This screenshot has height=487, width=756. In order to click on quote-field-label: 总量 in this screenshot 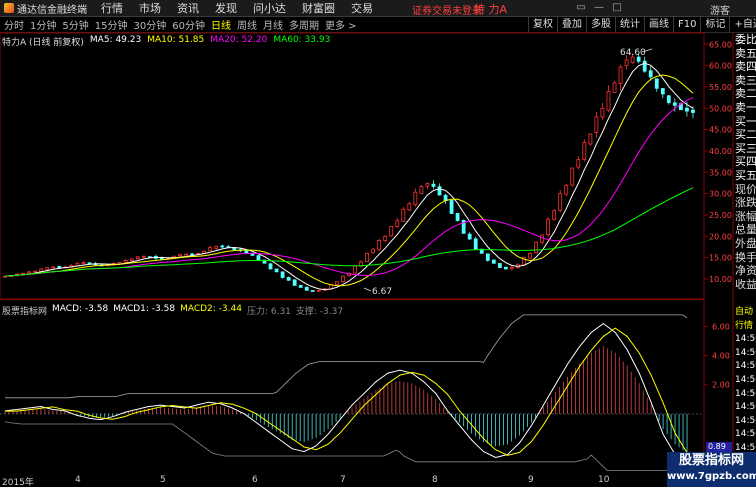, I will do `click(745, 230)`.